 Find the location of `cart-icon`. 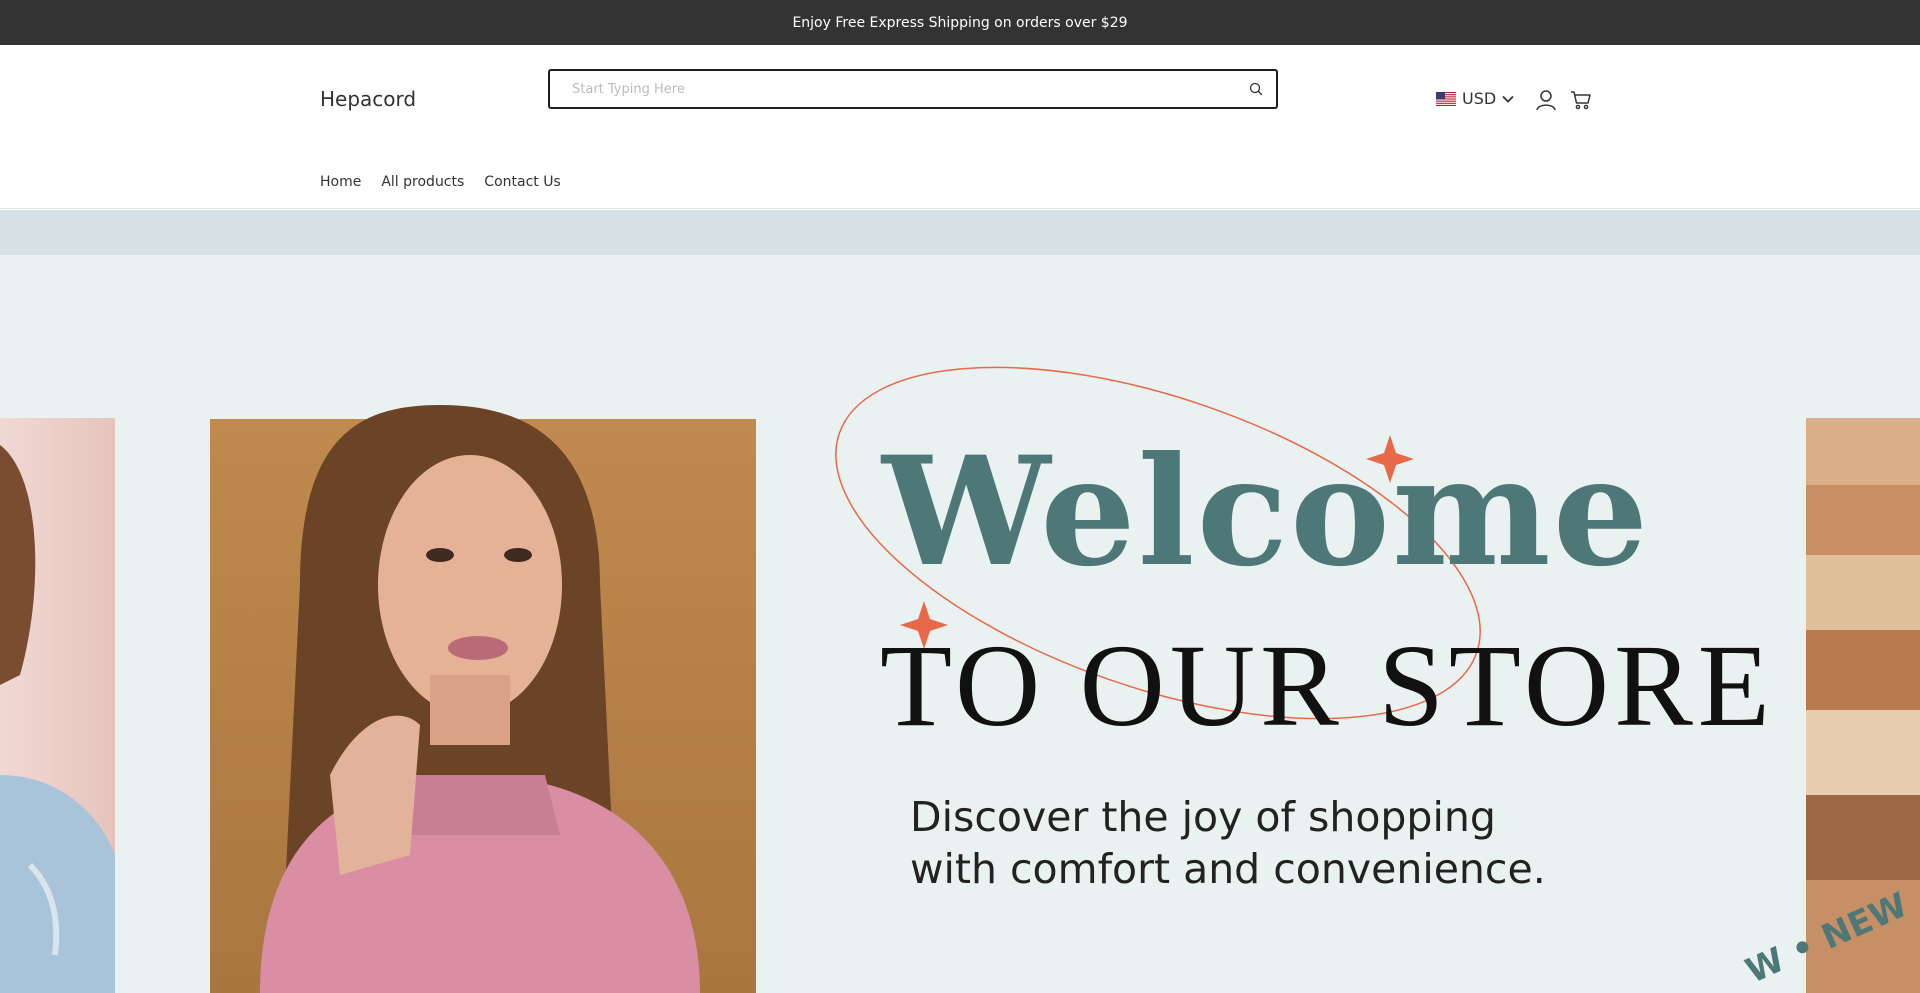

cart-icon is located at coordinates (1581, 102).